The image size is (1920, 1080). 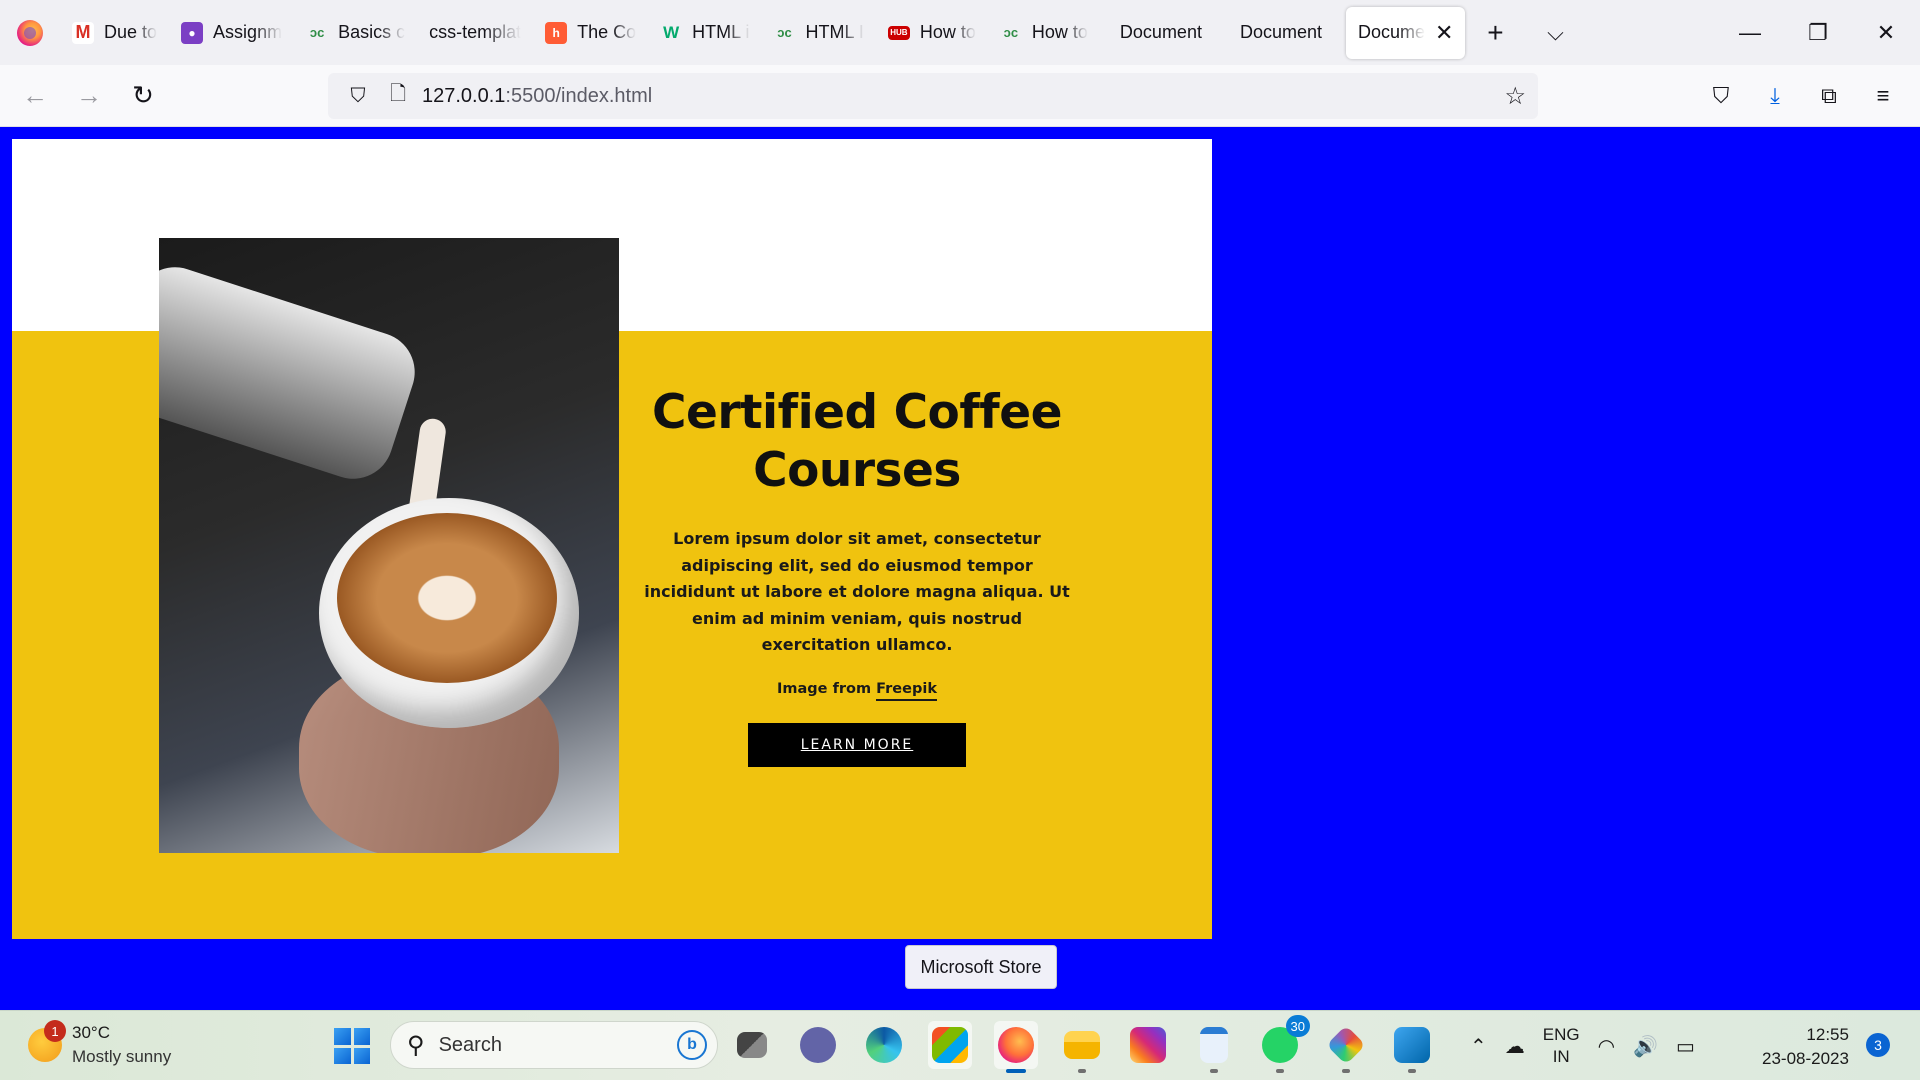 What do you see at coordinates (1412, 1047) in the screenshot?
I see `vscode-button` at bounding box center [1412, 1047].